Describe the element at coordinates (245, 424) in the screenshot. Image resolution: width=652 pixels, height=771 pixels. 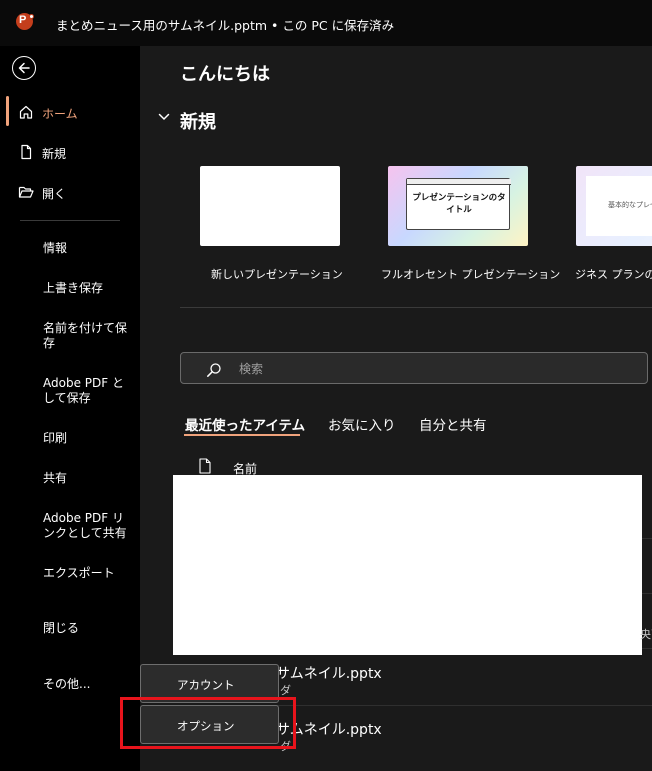
I see `tab-recent: 最近使ったアイテム` at that location.